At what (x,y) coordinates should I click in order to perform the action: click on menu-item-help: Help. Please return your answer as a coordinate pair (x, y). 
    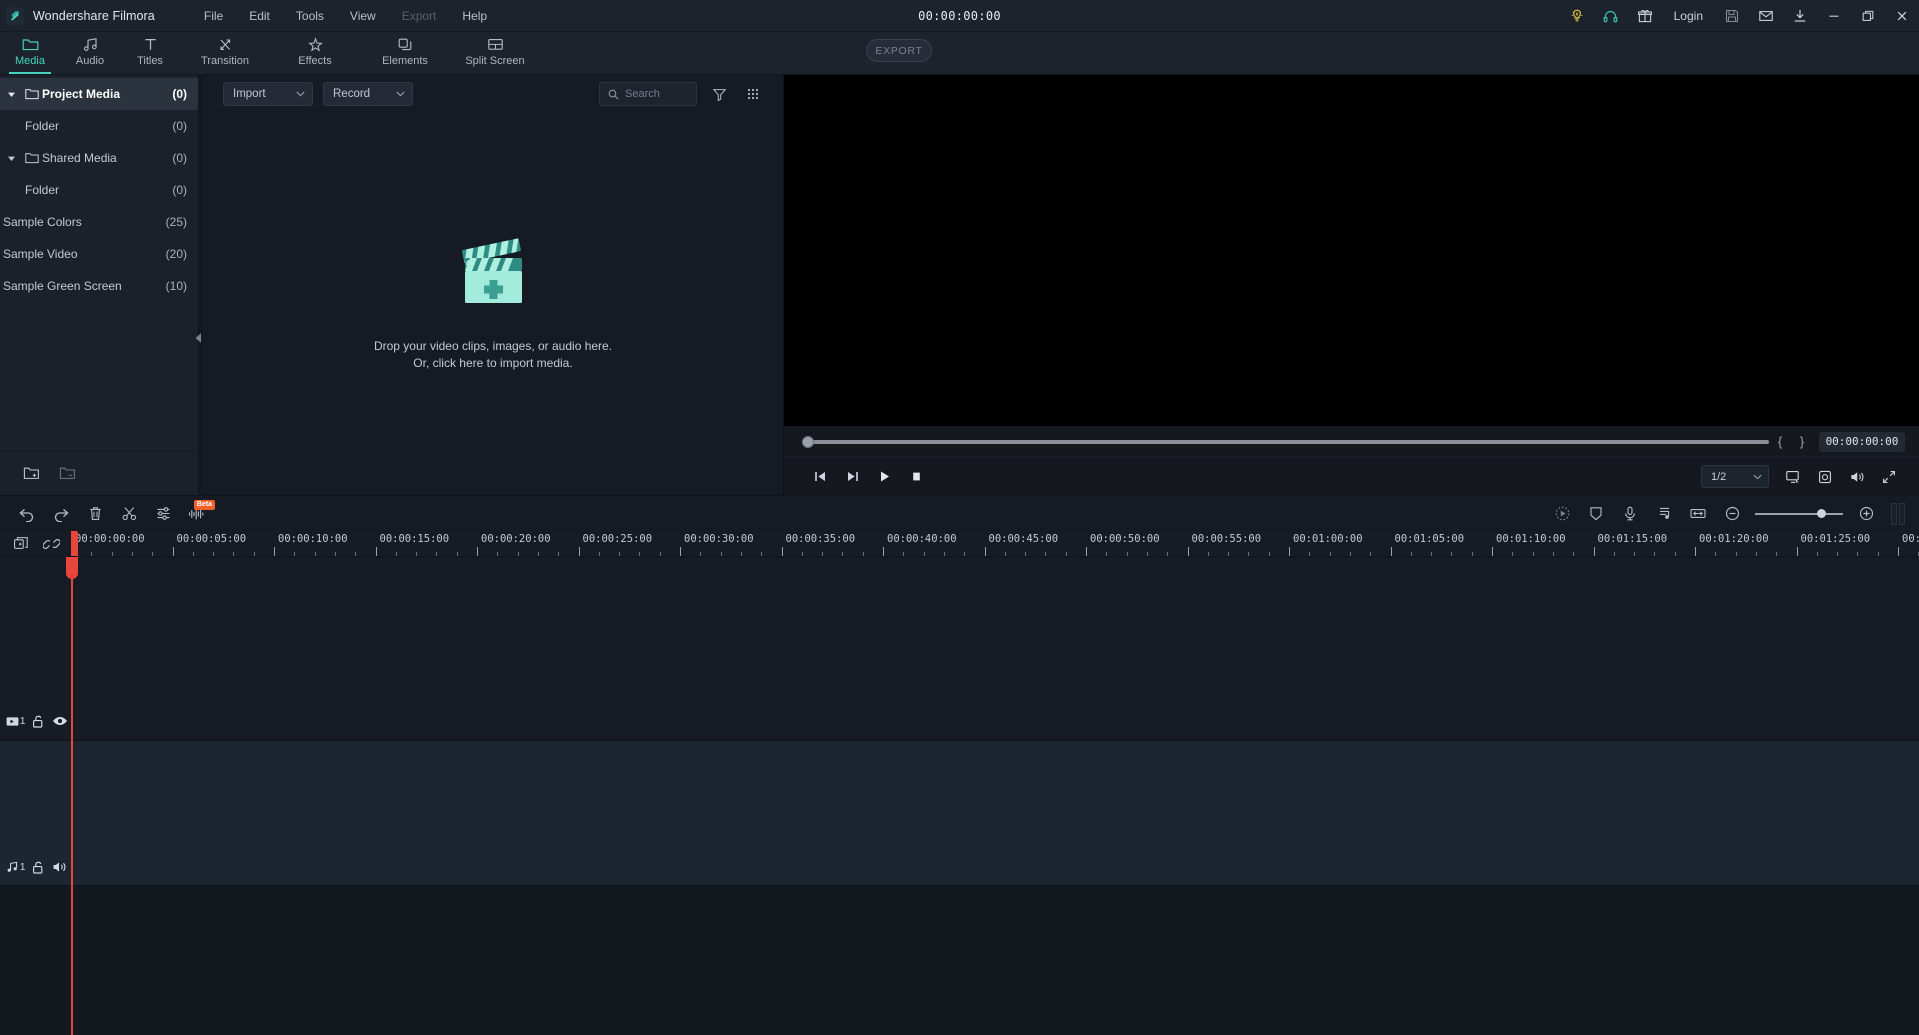
    Looking at the image, I should click on (474, 16).